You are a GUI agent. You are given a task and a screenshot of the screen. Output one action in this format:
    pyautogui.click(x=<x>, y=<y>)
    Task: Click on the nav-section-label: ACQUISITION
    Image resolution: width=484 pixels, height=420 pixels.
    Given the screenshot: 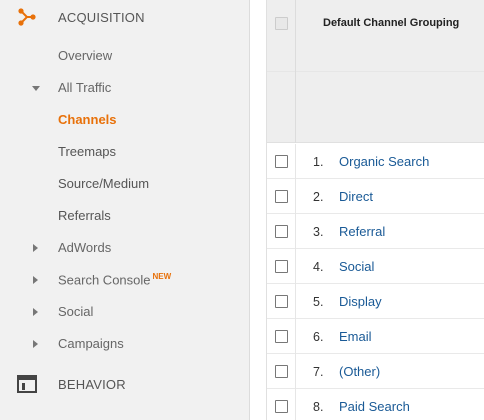 What is the action you would take?
    pyautogui.click(x=101, y=17)
    